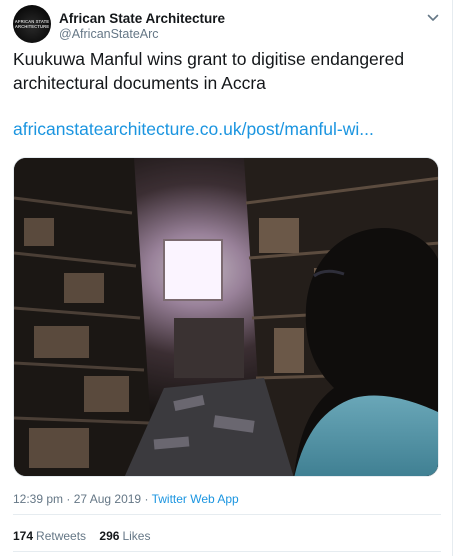  What do you see at coordinates (136, 536) in the screenshot?
I see `likes-label: Likes` at bounding box center [136, 536].